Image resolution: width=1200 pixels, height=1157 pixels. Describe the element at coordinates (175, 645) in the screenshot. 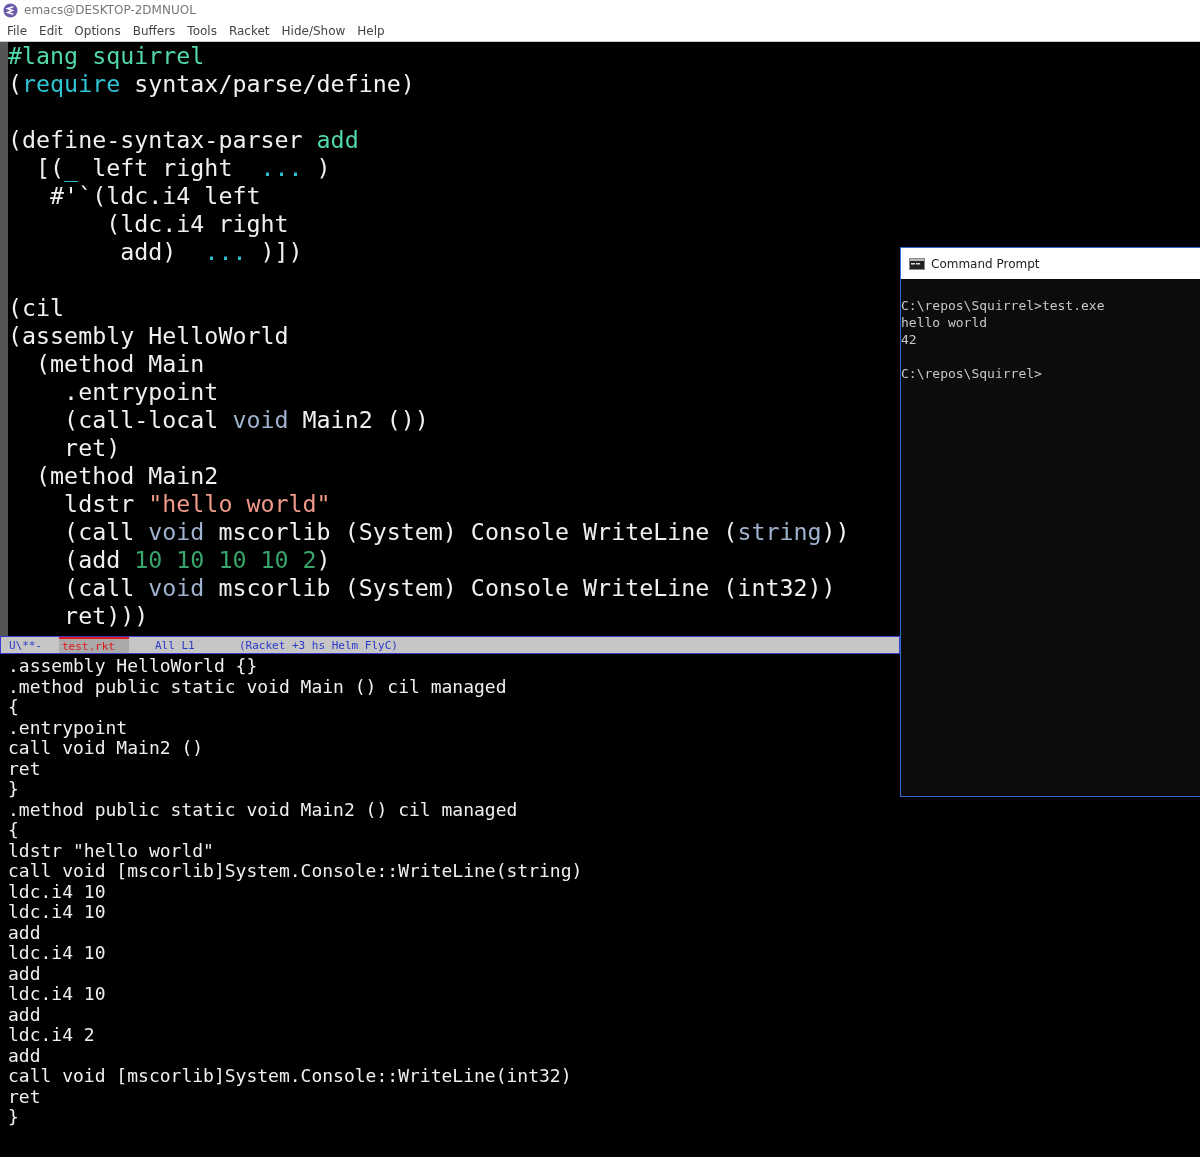

I see `buffer-position: All L1` at that location.